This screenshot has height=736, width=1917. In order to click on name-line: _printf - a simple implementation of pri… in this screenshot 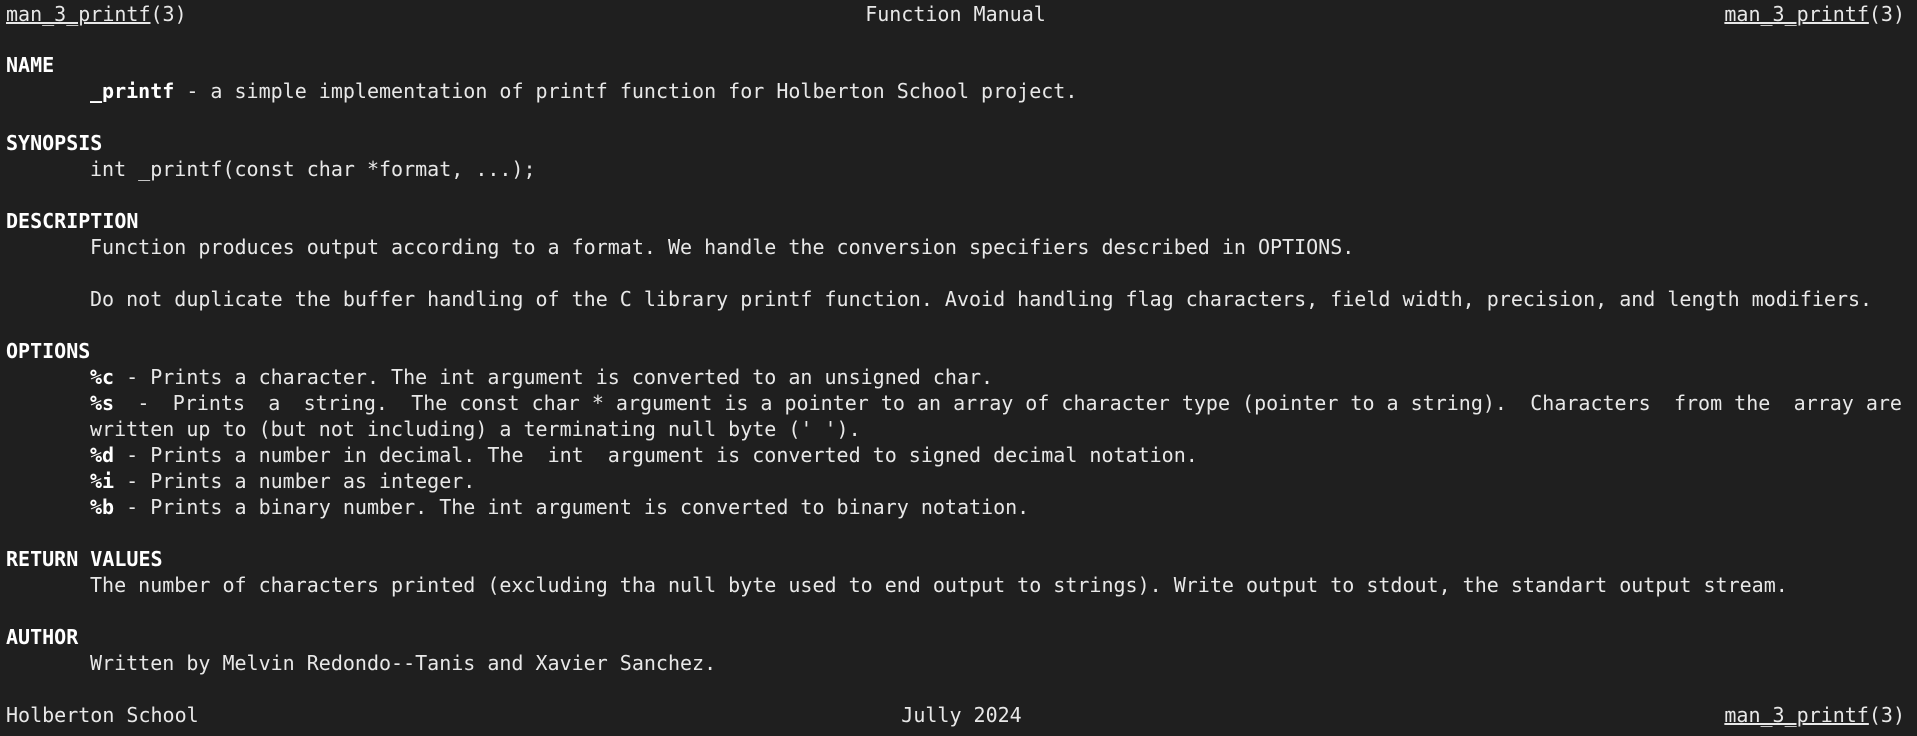, I will do `click(1003, 91)`.